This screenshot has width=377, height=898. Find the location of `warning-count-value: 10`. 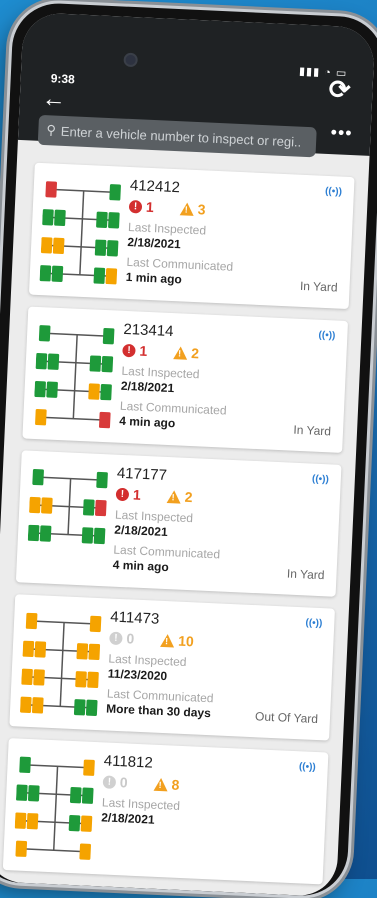

warning-count-value: 10 is located at coordinates (186, 641).